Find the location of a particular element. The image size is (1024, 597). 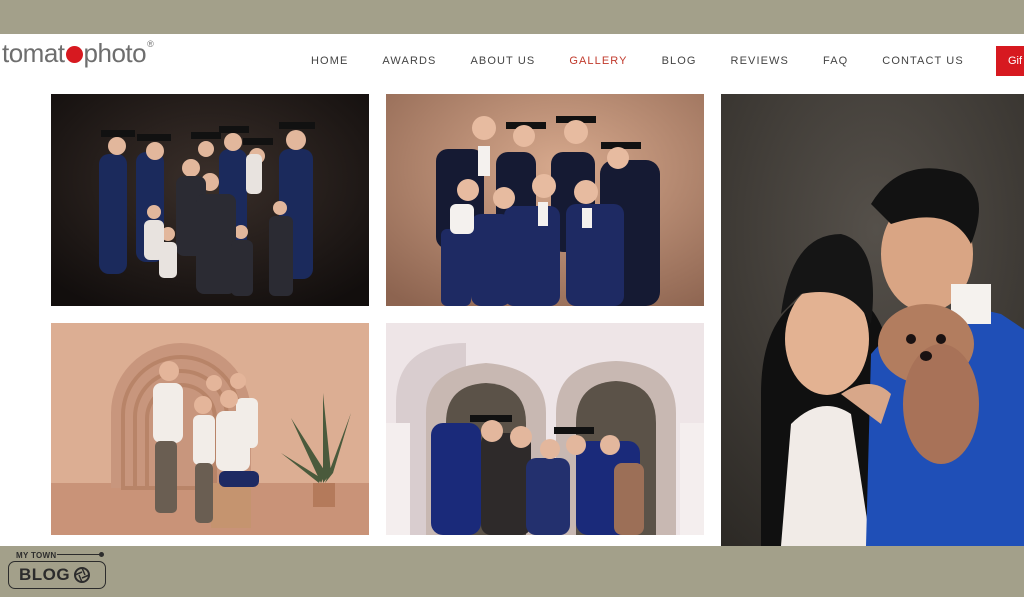

nav-blog: BLOG is located at coordinates (679, 61).